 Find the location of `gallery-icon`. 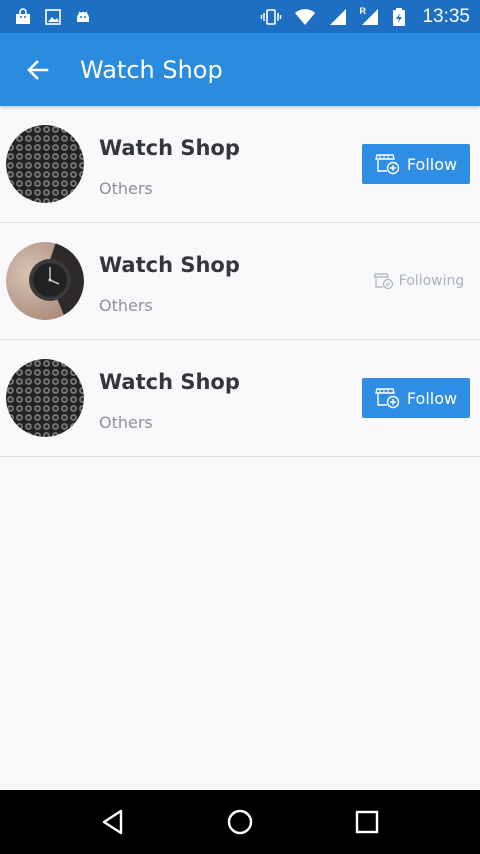

gallery-icon is located at coordinates (53, 17).